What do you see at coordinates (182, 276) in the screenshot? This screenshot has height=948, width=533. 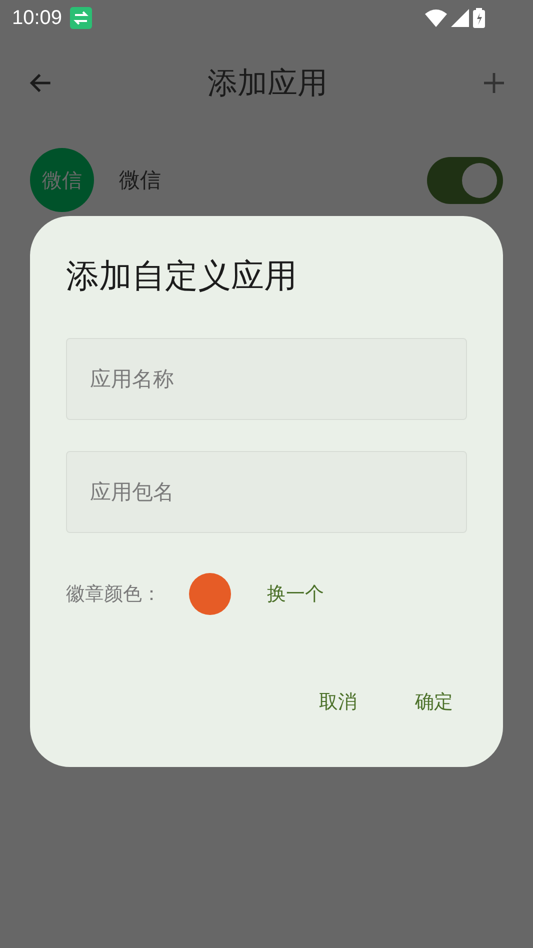 I see `dialog-title: 添加自定义应用` at bounding box center [182, 276].